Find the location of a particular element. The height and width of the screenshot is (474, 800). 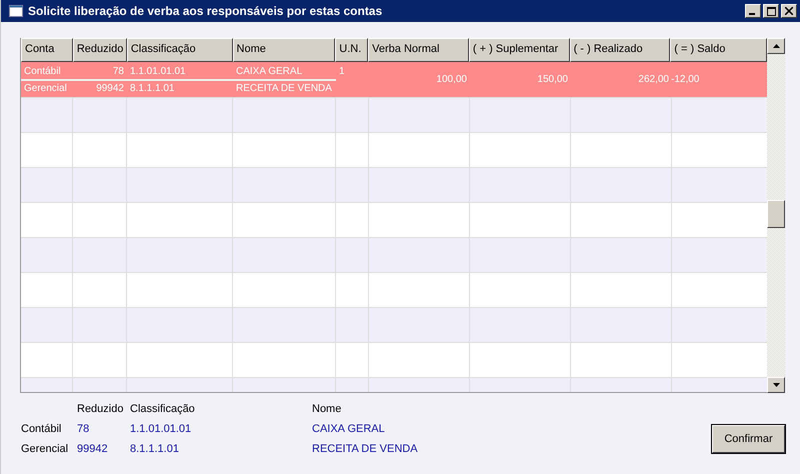

down-arrow-icon is located at coordinates (776, 385).